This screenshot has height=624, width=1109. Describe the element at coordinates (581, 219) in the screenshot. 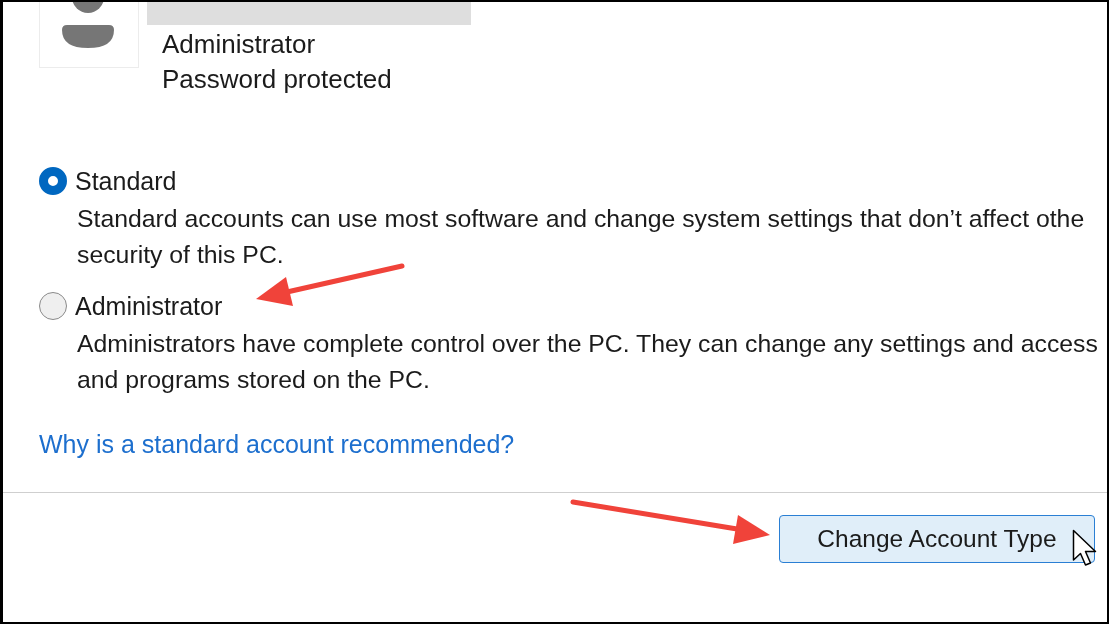

I see `option-description: Standard accounts can use most software and change system settings that don’t affect othe` at that location.